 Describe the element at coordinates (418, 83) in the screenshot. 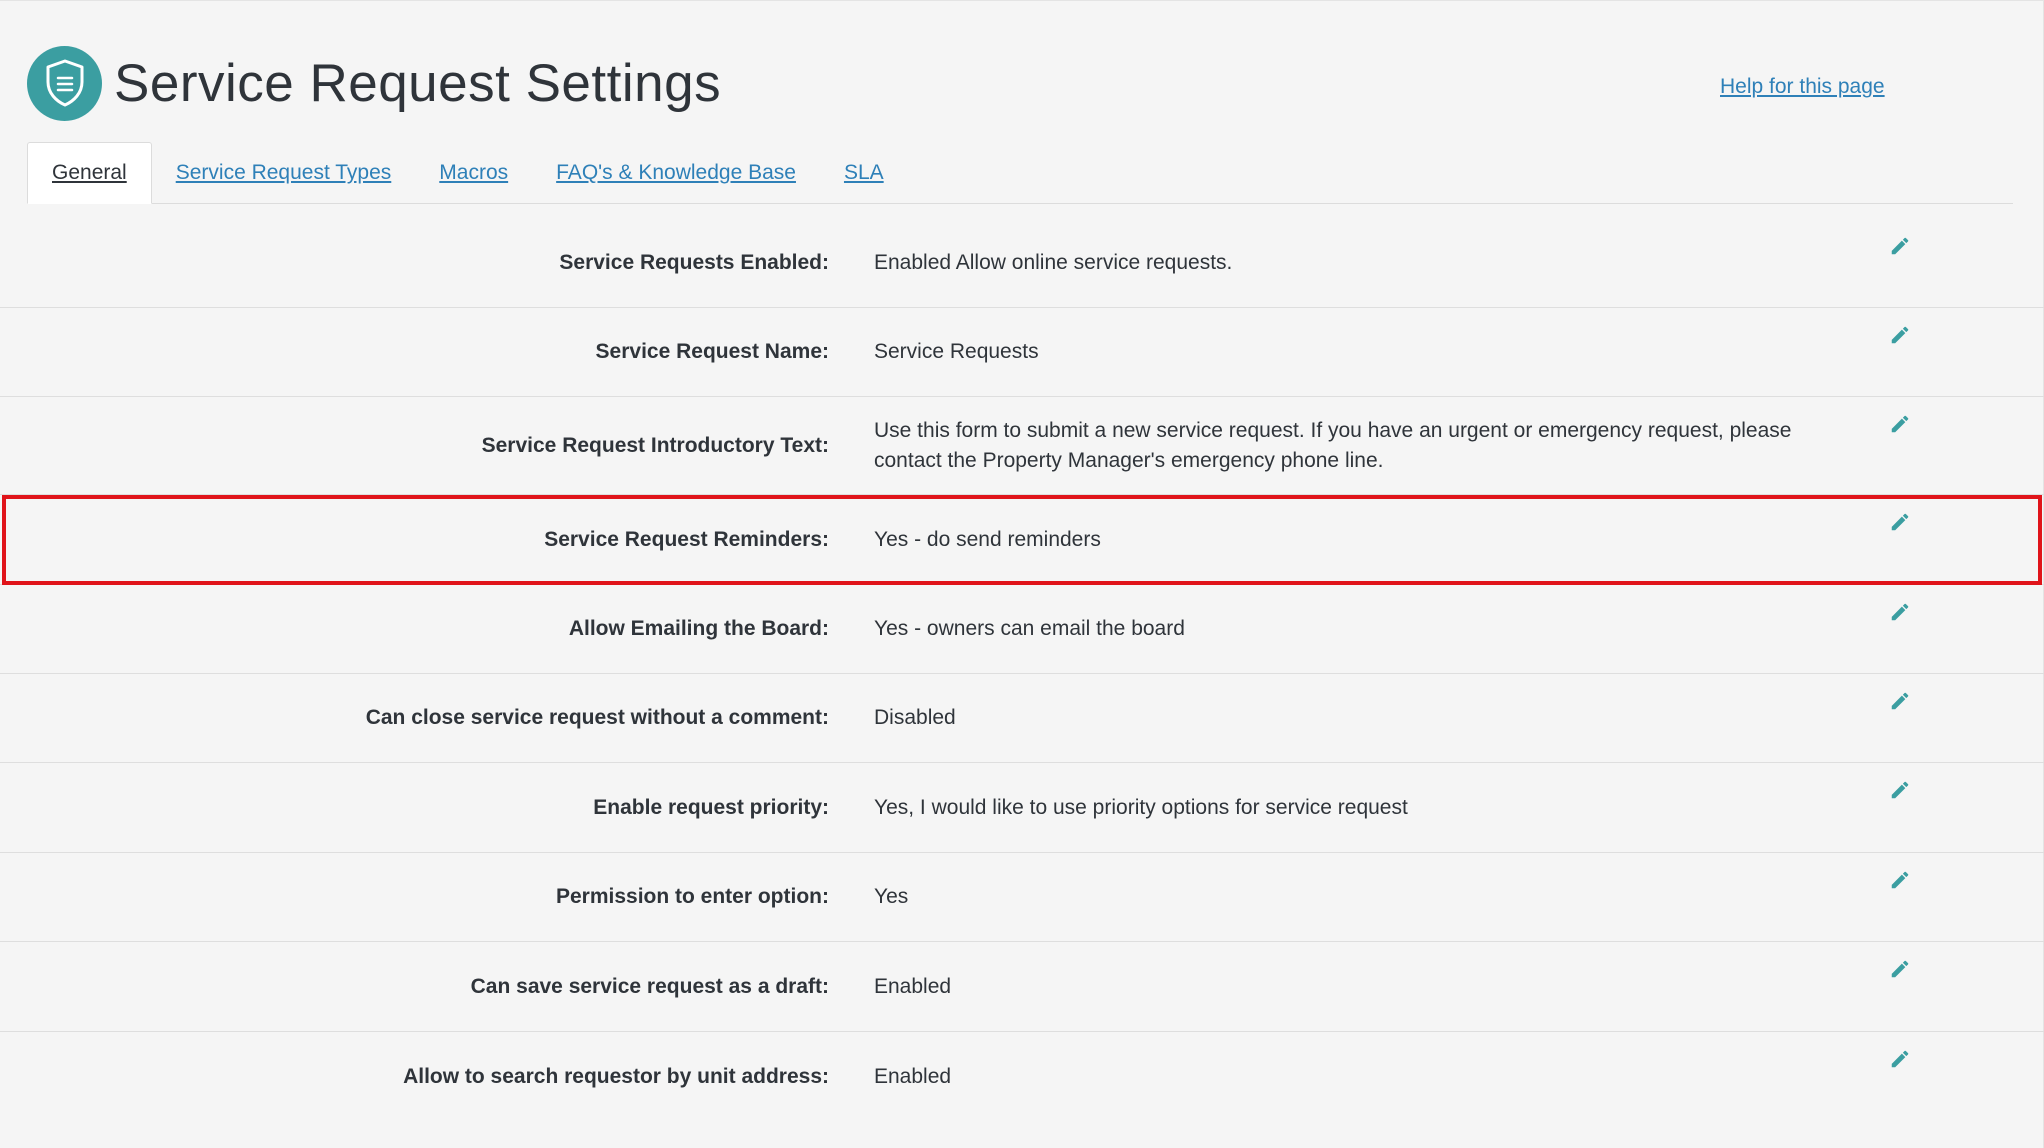

I see `page-title: Service Request Settings` at that location.